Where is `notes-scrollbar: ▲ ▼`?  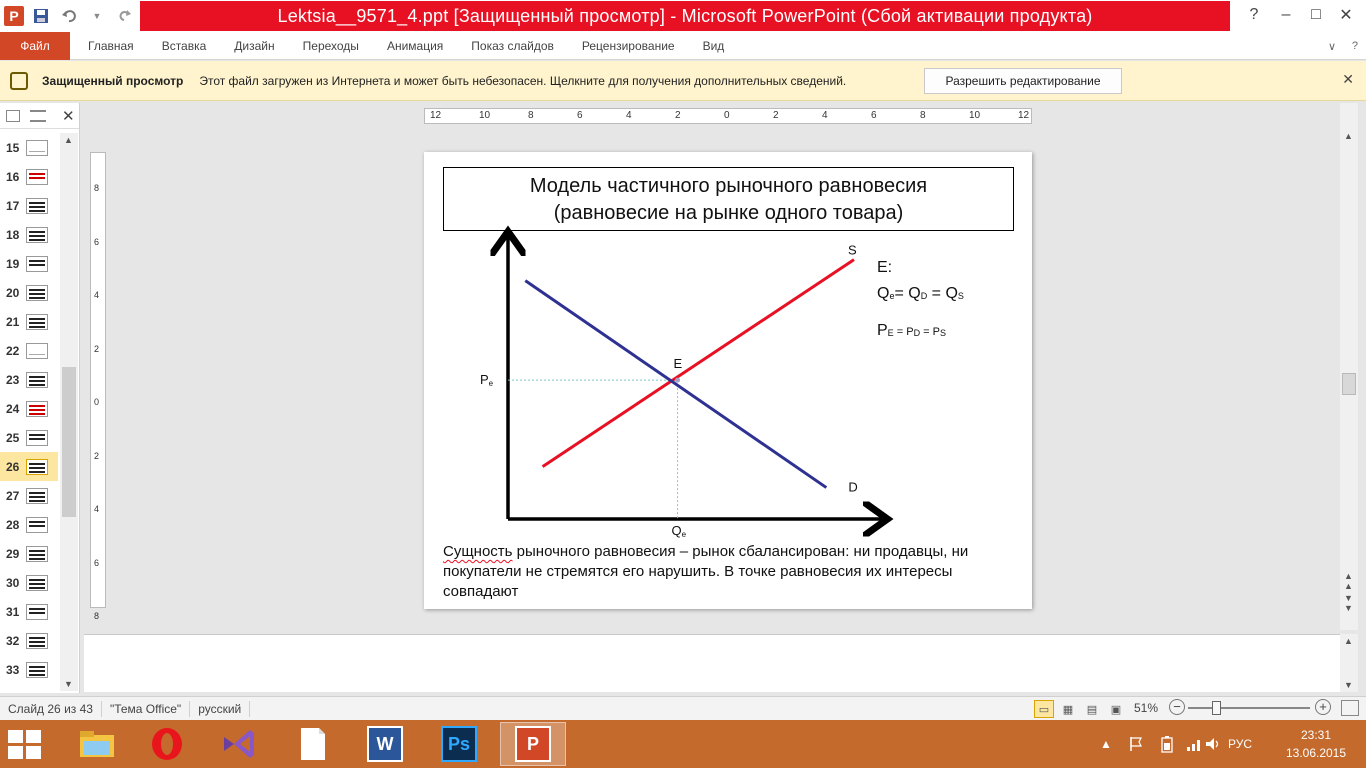 notes-scrollbar: ▲ ▼ is located at coordinates (1349, 663).